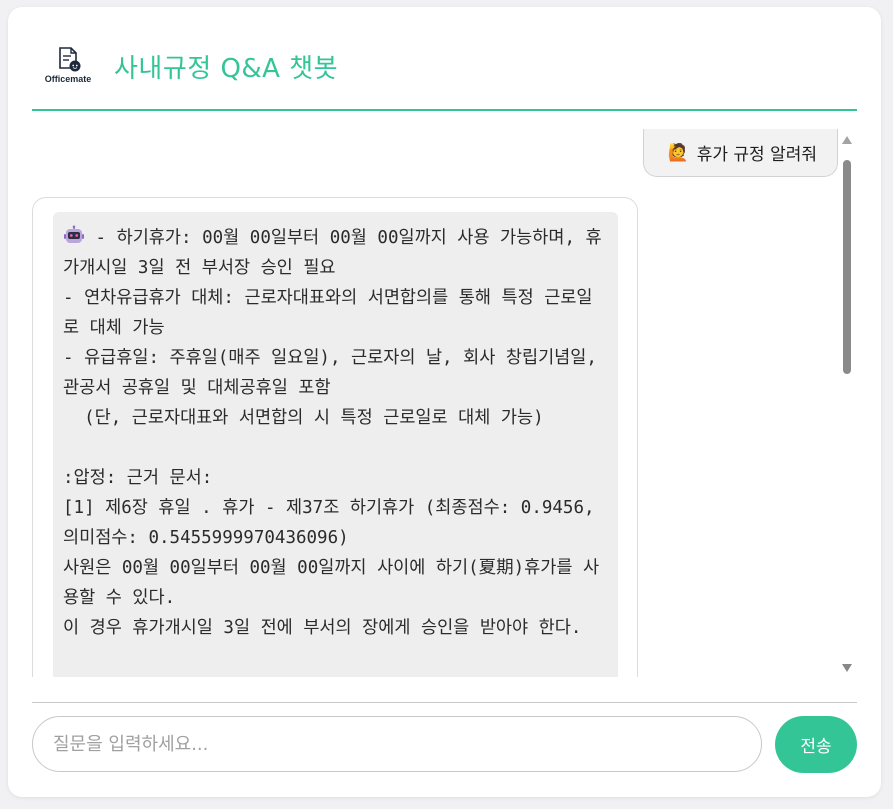  Describe the element at coordinates (847, 267) in the screenshot. I see `scroll-thumb` at that location.